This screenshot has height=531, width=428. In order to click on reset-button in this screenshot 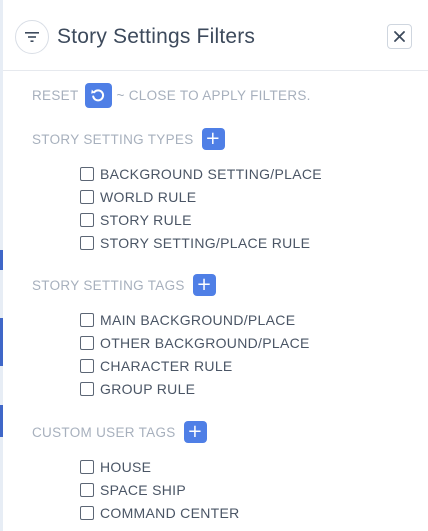, I will do `click(98, 95)`.